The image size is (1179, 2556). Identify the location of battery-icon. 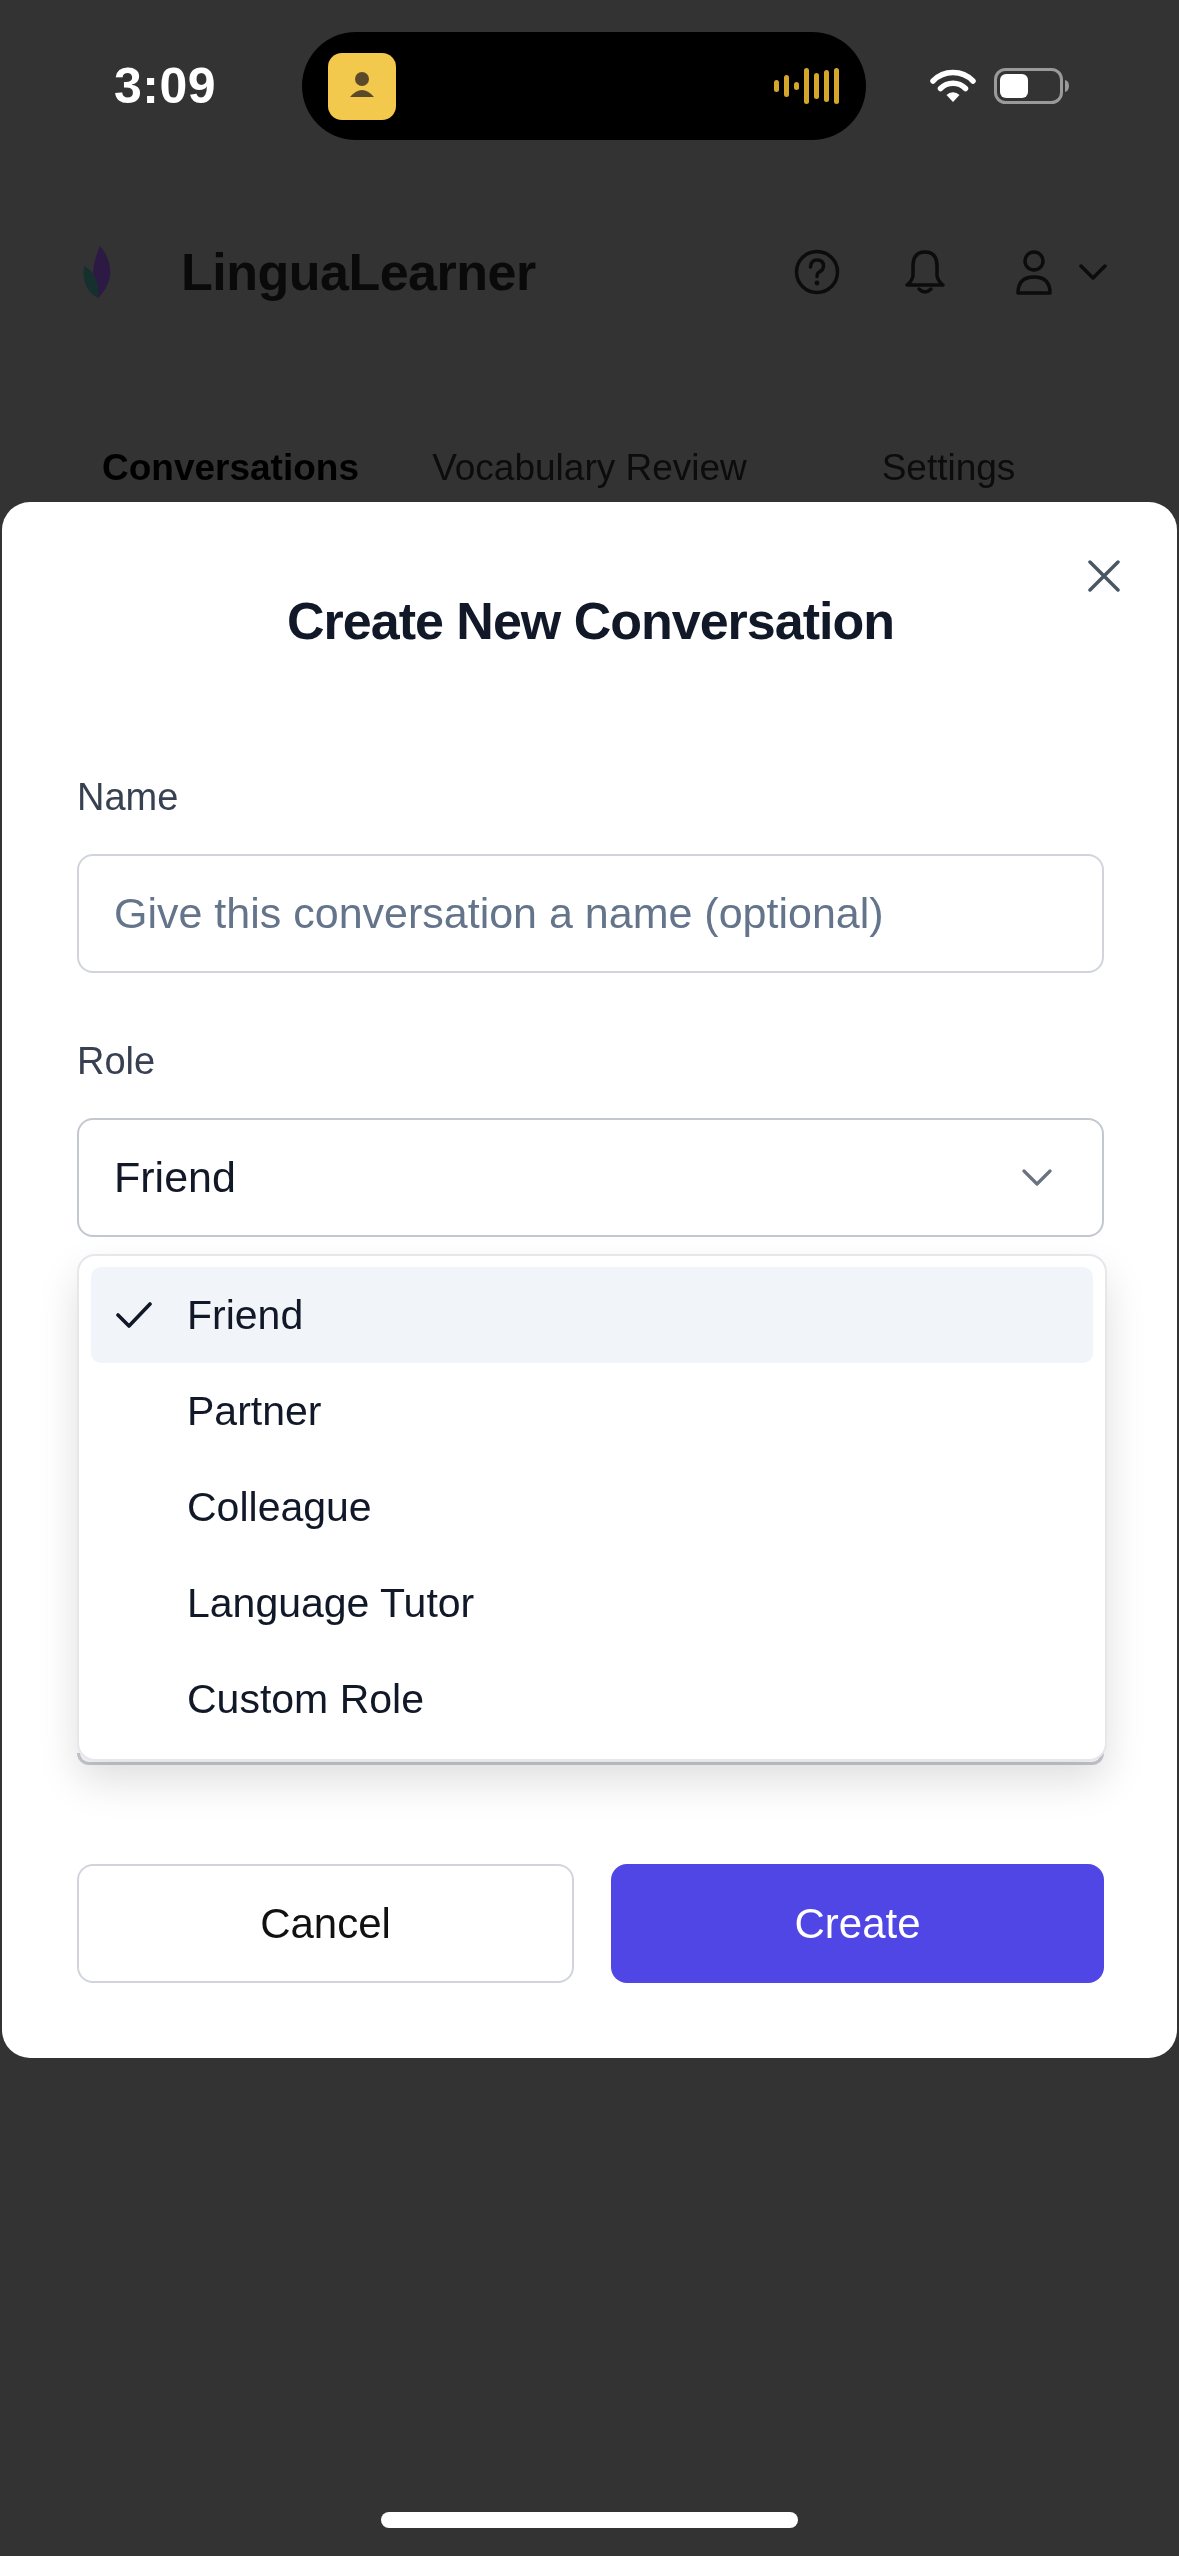
(1032, 86).